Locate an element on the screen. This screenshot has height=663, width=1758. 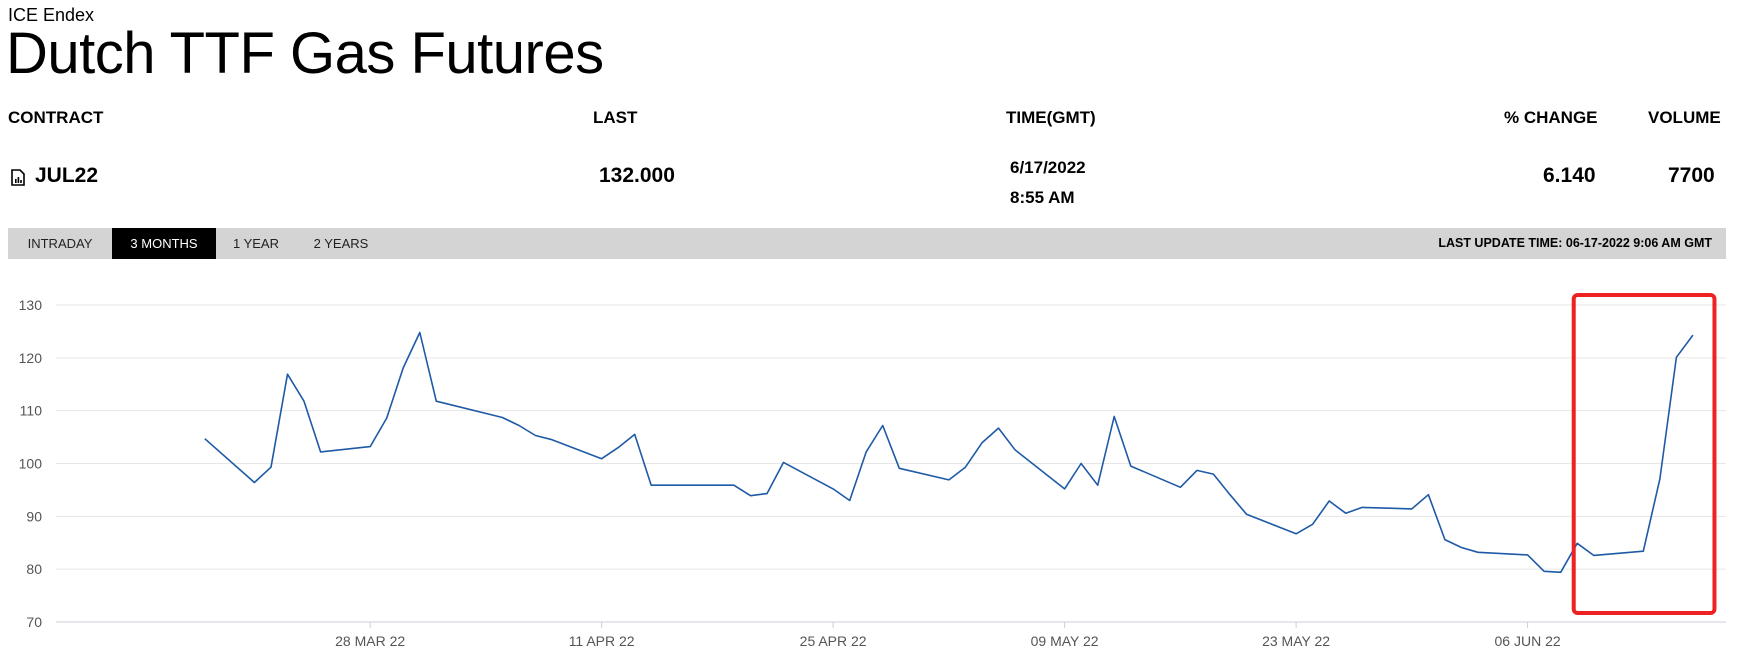
tab-2-years: 2 YEARS is located at coordinates (341, 243).